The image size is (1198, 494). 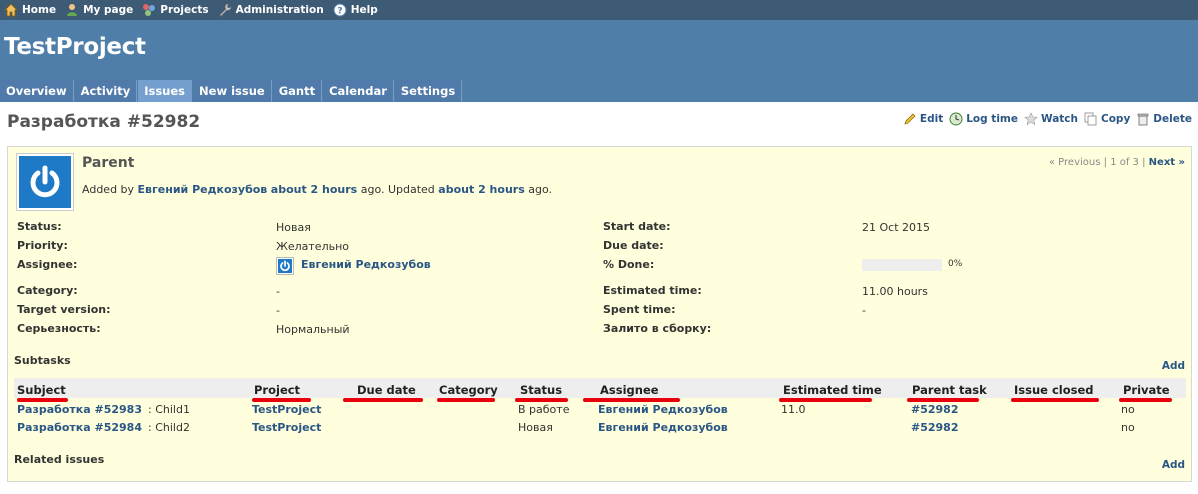 What do you see at coordinates (1173, 465) in the screenshot?
I see `add-related-issue-link: Add` at bounding box center [1173, 465].